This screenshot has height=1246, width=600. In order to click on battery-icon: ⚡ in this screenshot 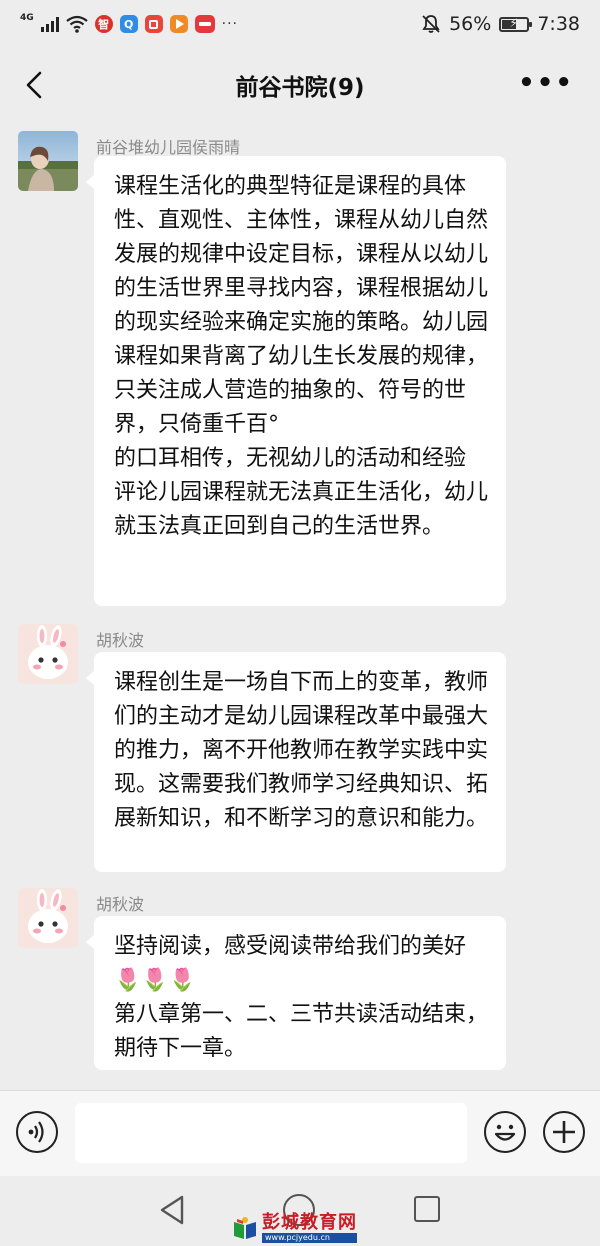, I will do `click(516, 23)`.